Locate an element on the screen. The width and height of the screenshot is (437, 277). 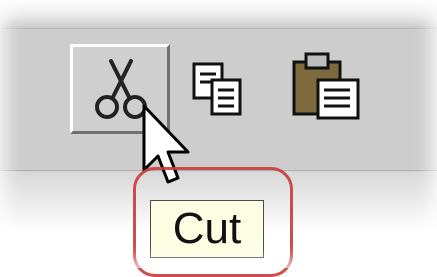
menu-bar-strip is located at coordinates (218, 14).